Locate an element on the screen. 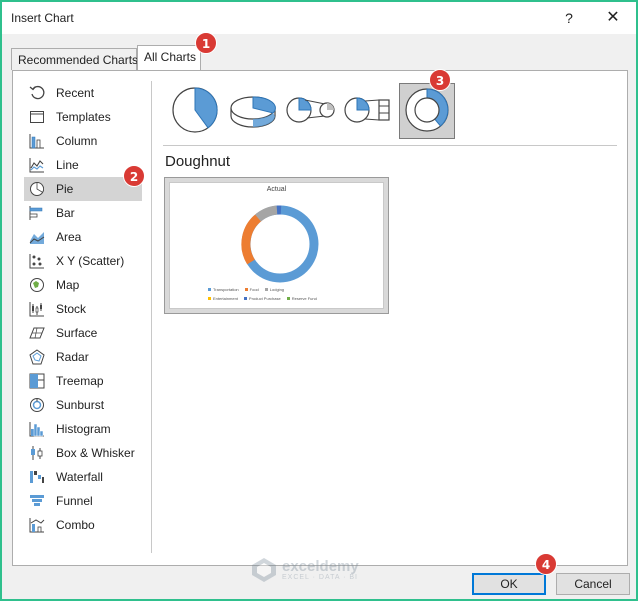 The image size is (638, 601). nav-item-scatter: X Y (Scatter) is located at coordinates (83, 261).